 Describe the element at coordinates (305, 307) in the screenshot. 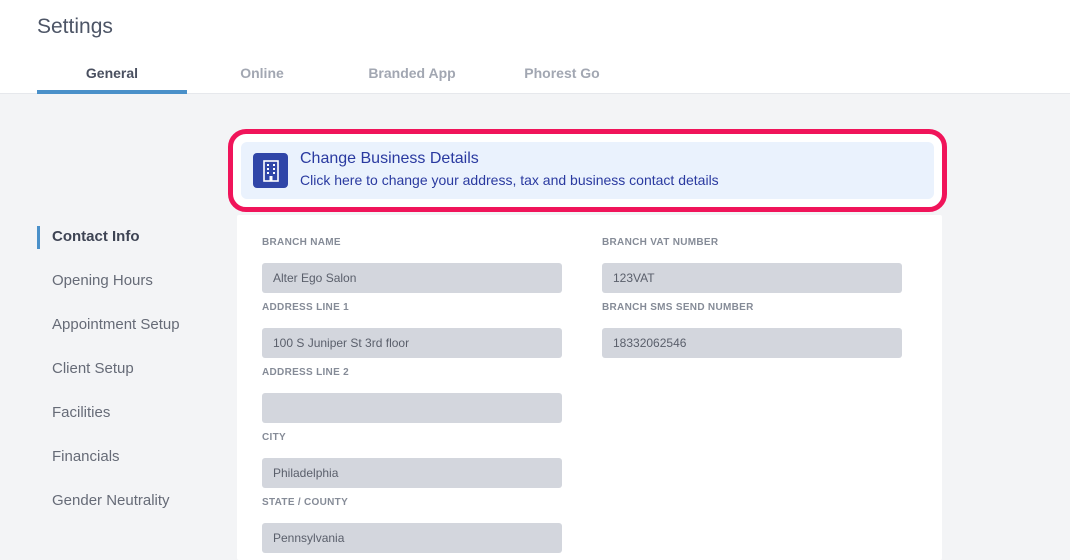

I see `address-line-1-label: ADDRESS LINE 1` at that location.